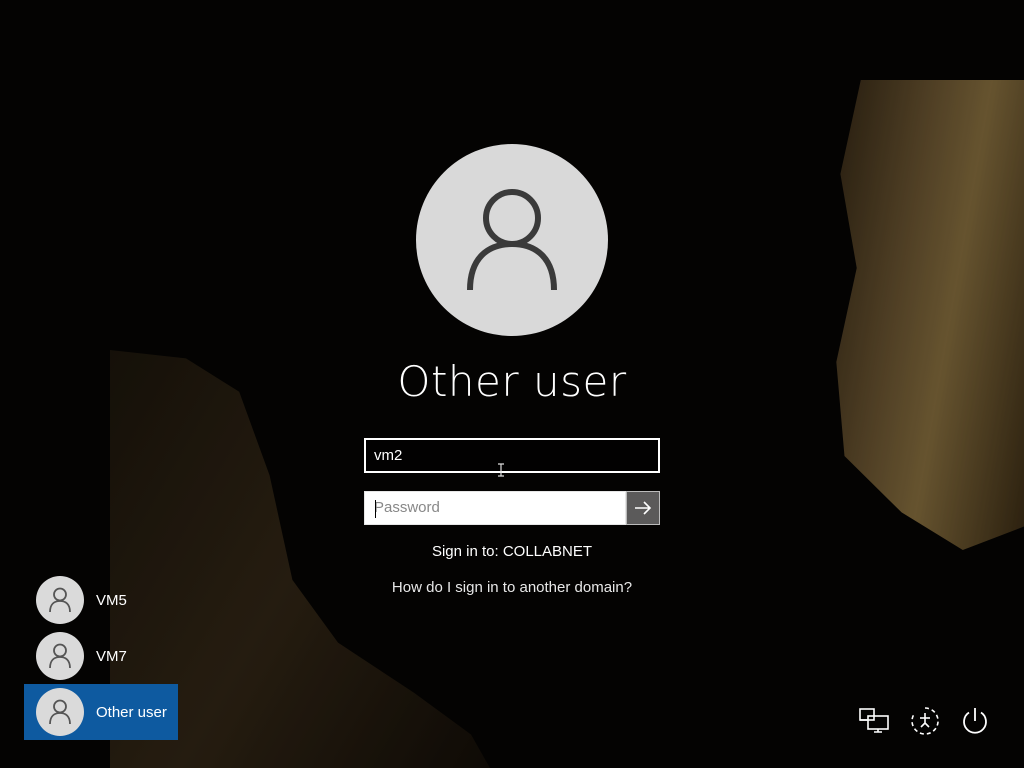  I want to click on user-name: VM5, so click(111, 600).